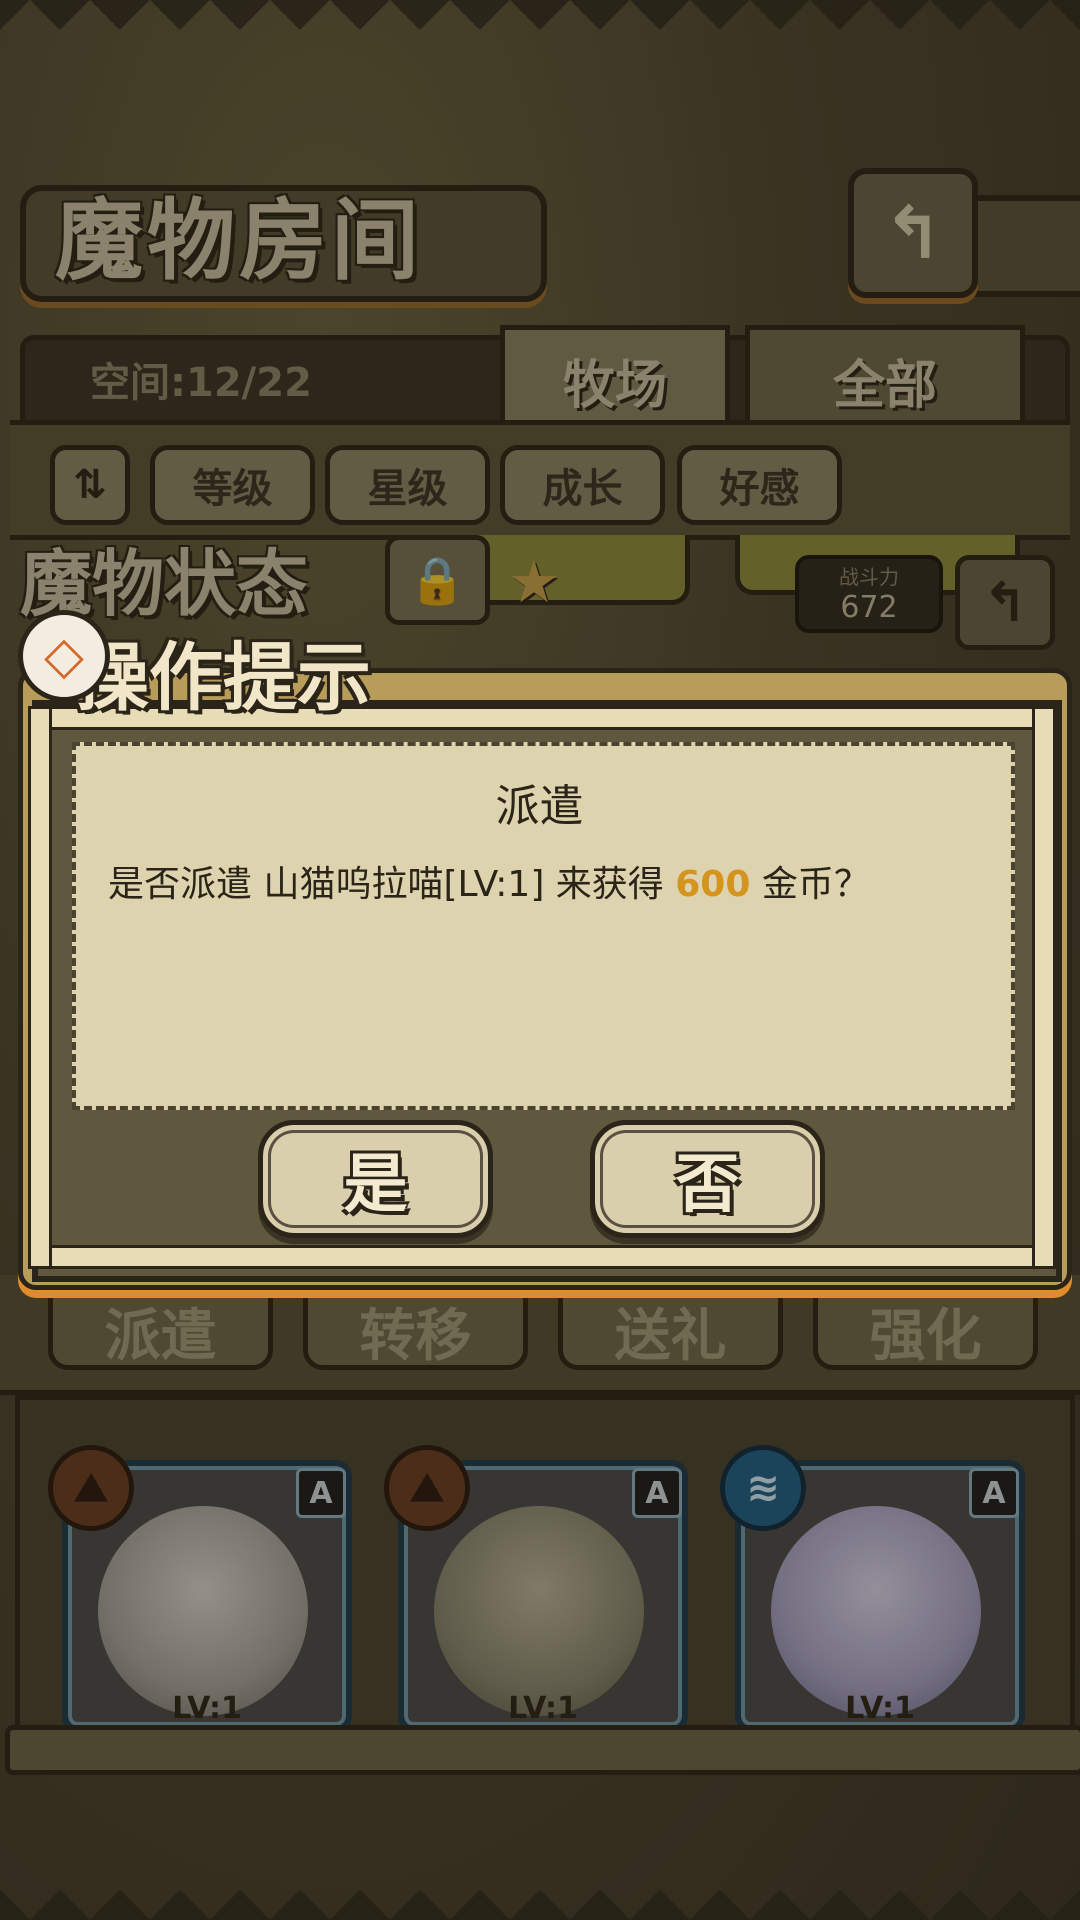  What do you see at coordinates (810, 884) in the screenshot?
I see `dialog-message-suffix: 金币？` at bounding box center [810, 884].